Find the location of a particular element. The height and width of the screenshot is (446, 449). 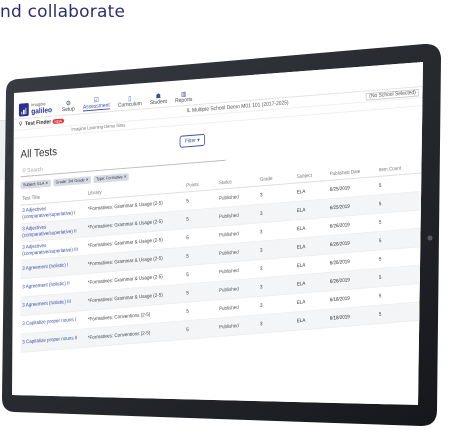

filter-chip-grade: Grade: 3rd Grade ✕ is located at coordinates (72, 181).